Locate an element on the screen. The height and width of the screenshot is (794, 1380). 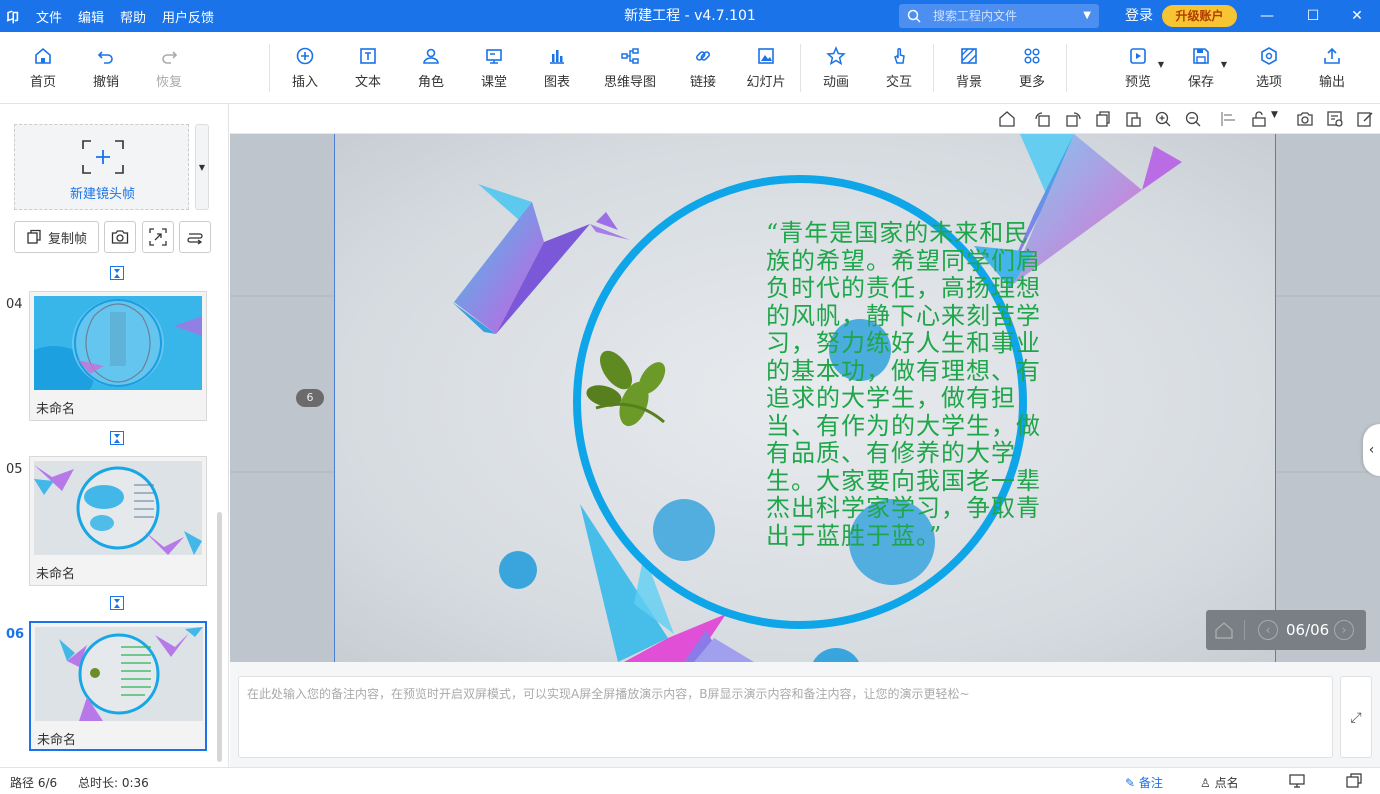
toolbar-slideshow-button: 幻灯片 is located at coordinates (766, 67).